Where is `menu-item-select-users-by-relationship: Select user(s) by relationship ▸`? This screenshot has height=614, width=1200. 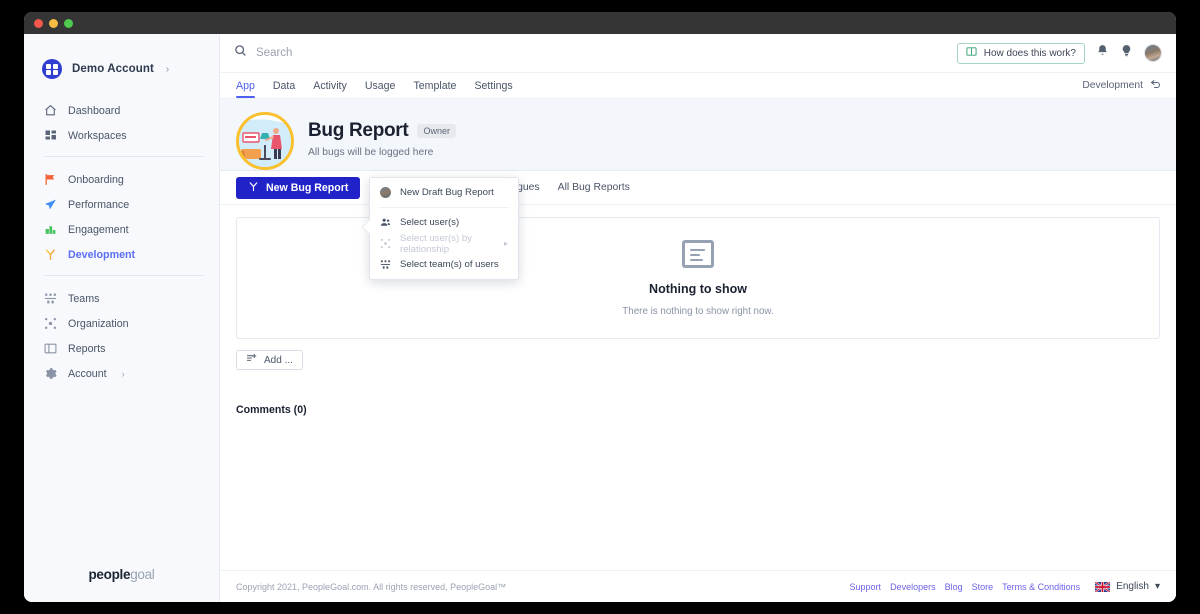
menu-item-select-users-by-relationship: Select user(s) by relationship ▸ is located at coordinates (444, 243).